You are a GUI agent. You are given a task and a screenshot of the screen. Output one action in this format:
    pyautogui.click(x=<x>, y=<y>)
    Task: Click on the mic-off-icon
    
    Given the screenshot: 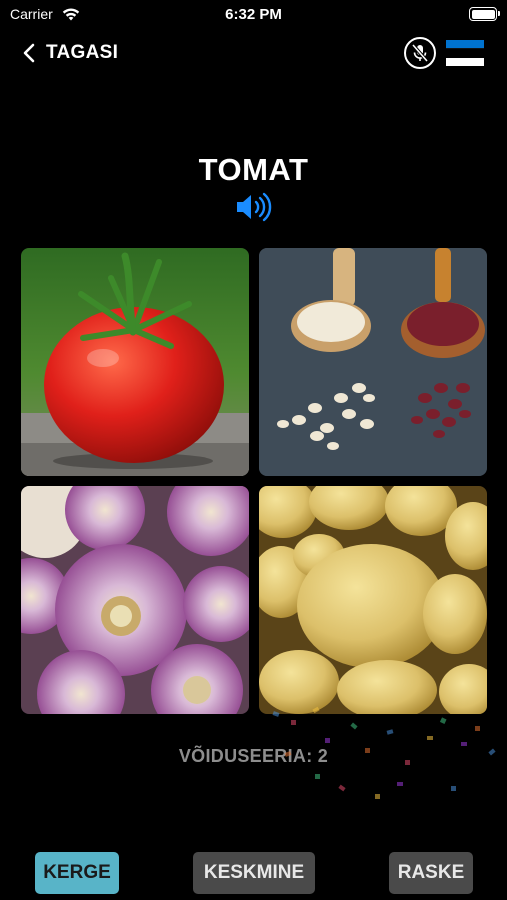 What is the action you would take?
    pyautogui.click(x=420, y=53)
    